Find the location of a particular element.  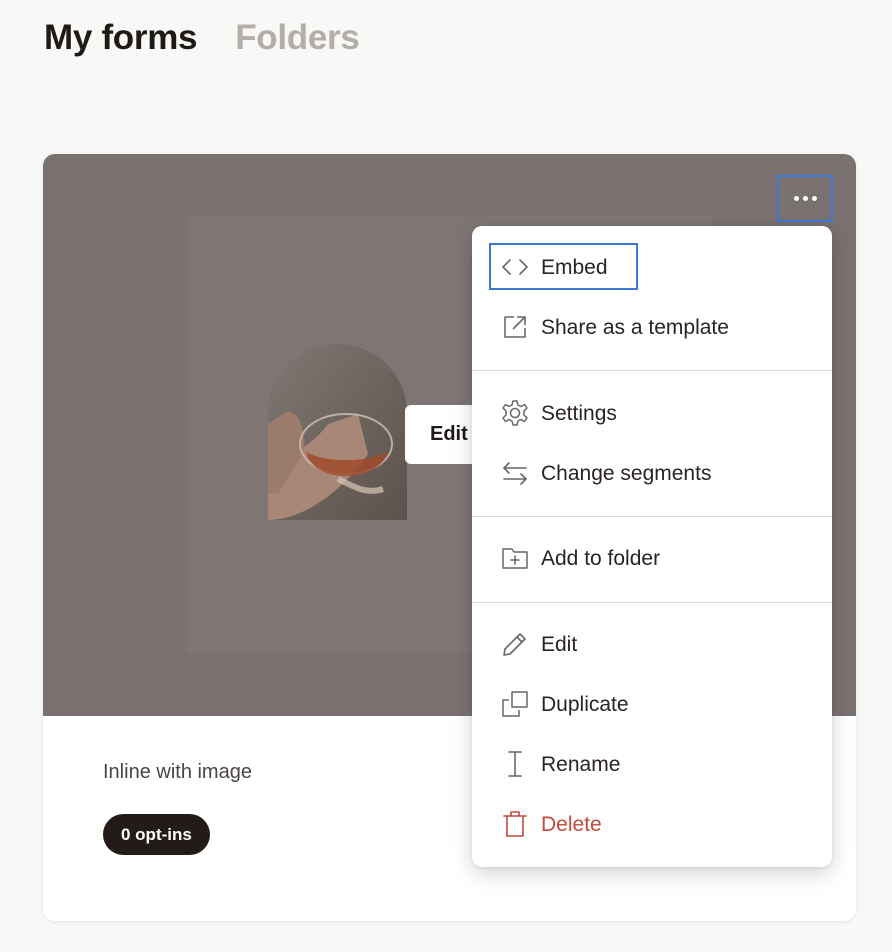

menu-item-add-to-folder: Add to folder is located at coordinates (652, 559).